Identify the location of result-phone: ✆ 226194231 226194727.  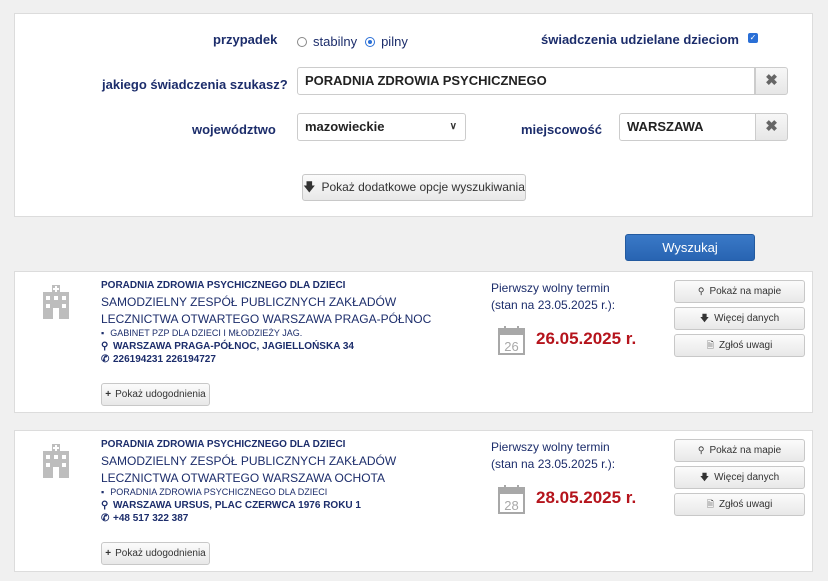
(158, 359).